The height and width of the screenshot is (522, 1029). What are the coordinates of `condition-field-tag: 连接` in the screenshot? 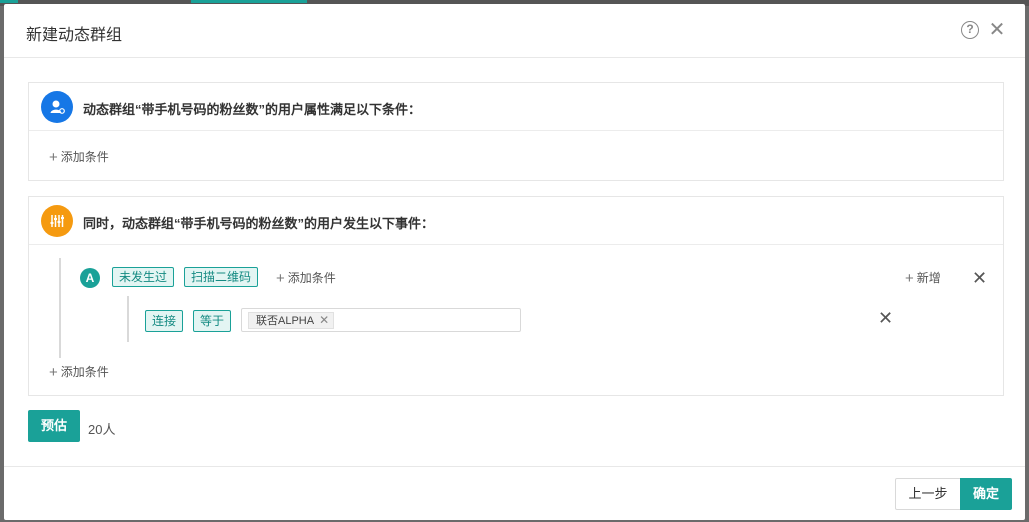 It's located at (164, 321).